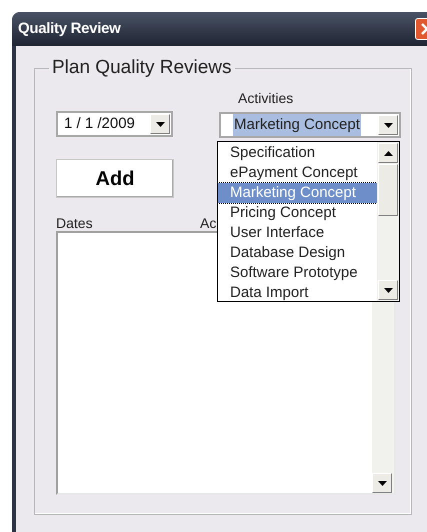 The height and width of the screenshot is (532, 427). I want to click on add-button: Add, so click(115, 178).